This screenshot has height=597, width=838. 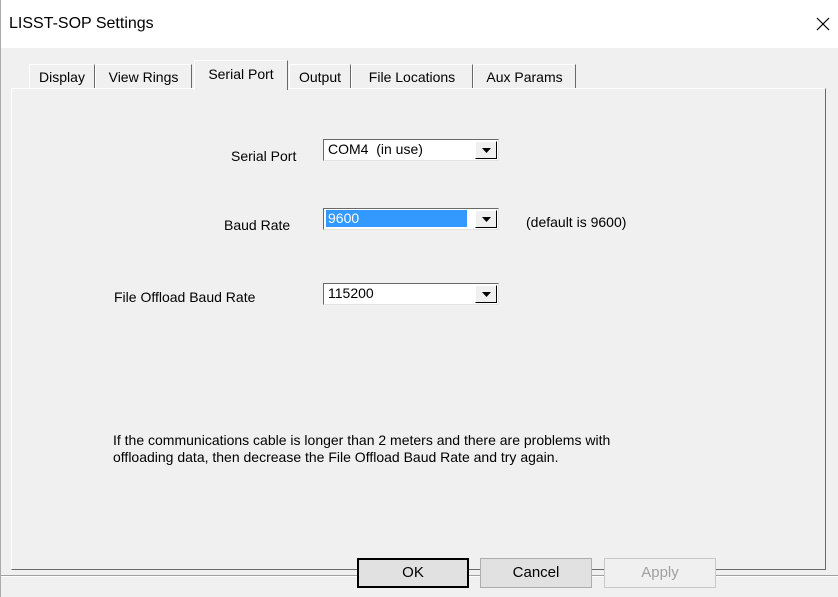 I want to click on close-icon, so click(x=823, y=24).